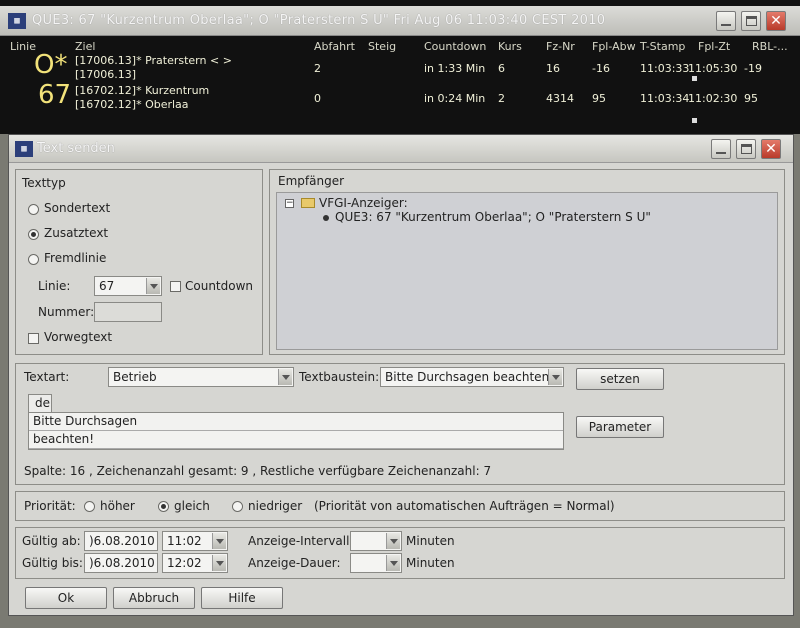  I want to click on row-2-abfahrt: 0, so click(317, 98).